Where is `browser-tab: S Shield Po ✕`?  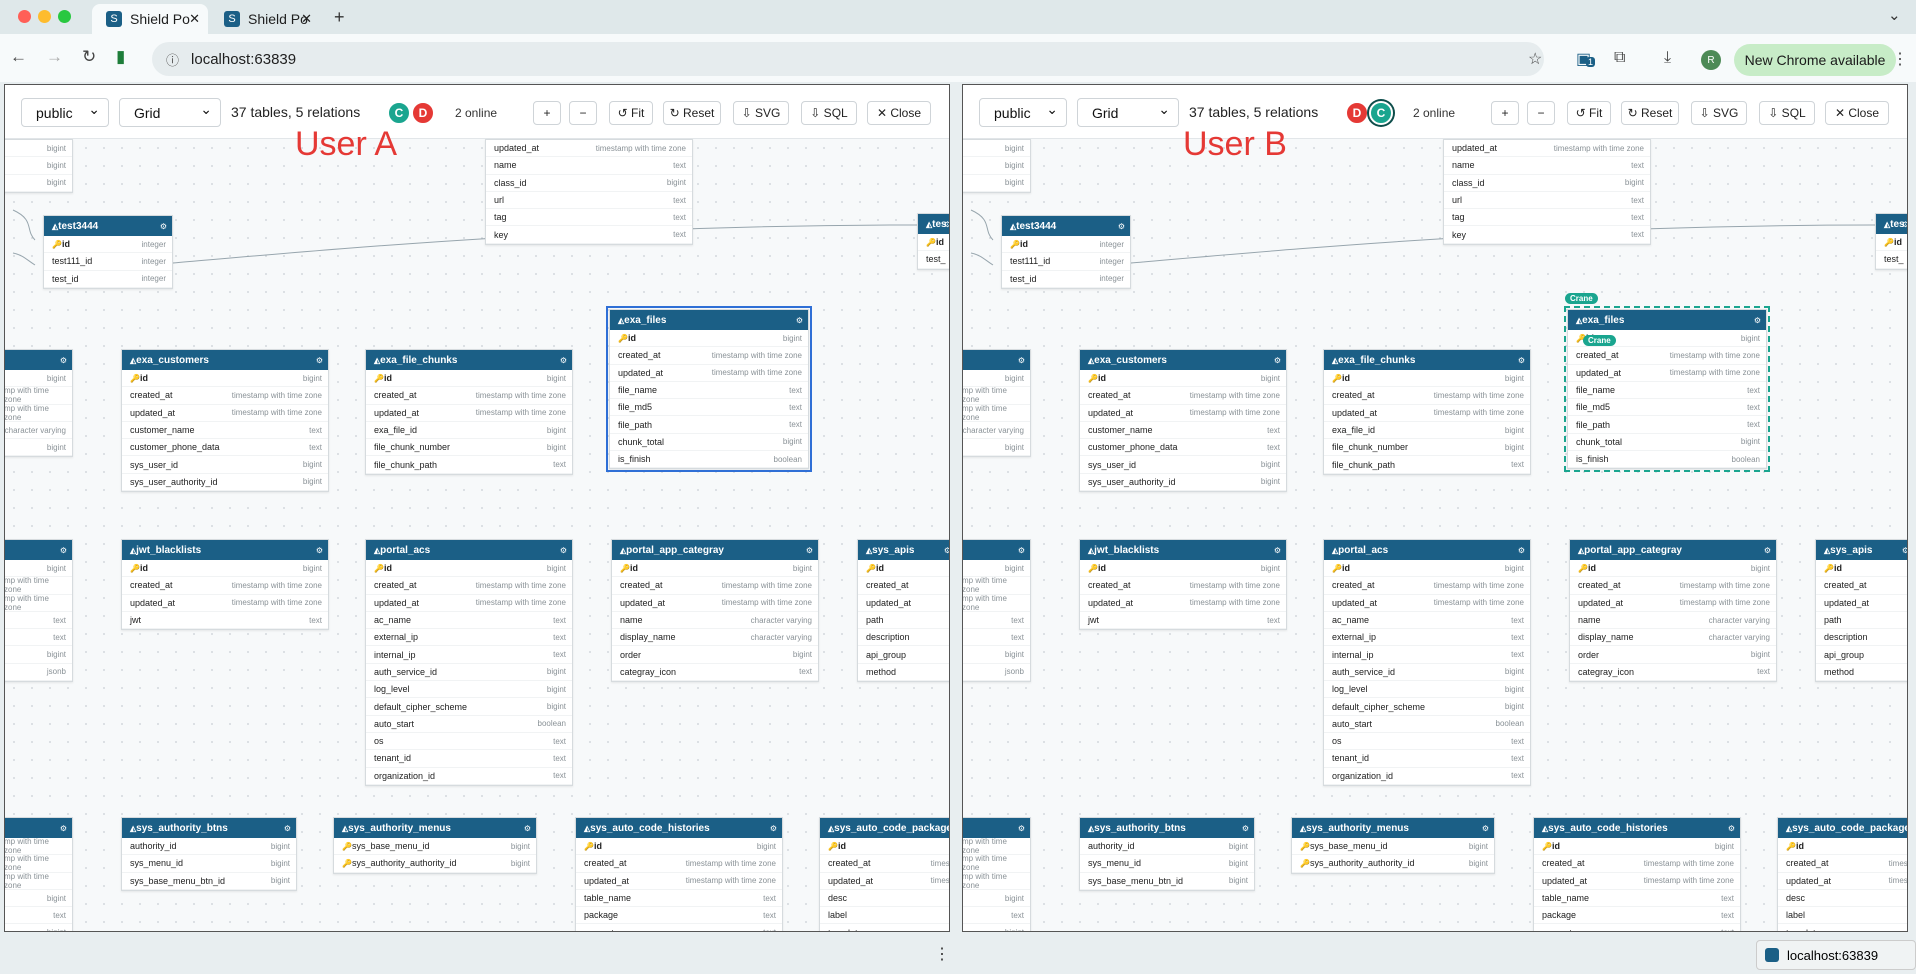 browser-tab: S Shield Po ✕ is located at coordinates (265, 19).